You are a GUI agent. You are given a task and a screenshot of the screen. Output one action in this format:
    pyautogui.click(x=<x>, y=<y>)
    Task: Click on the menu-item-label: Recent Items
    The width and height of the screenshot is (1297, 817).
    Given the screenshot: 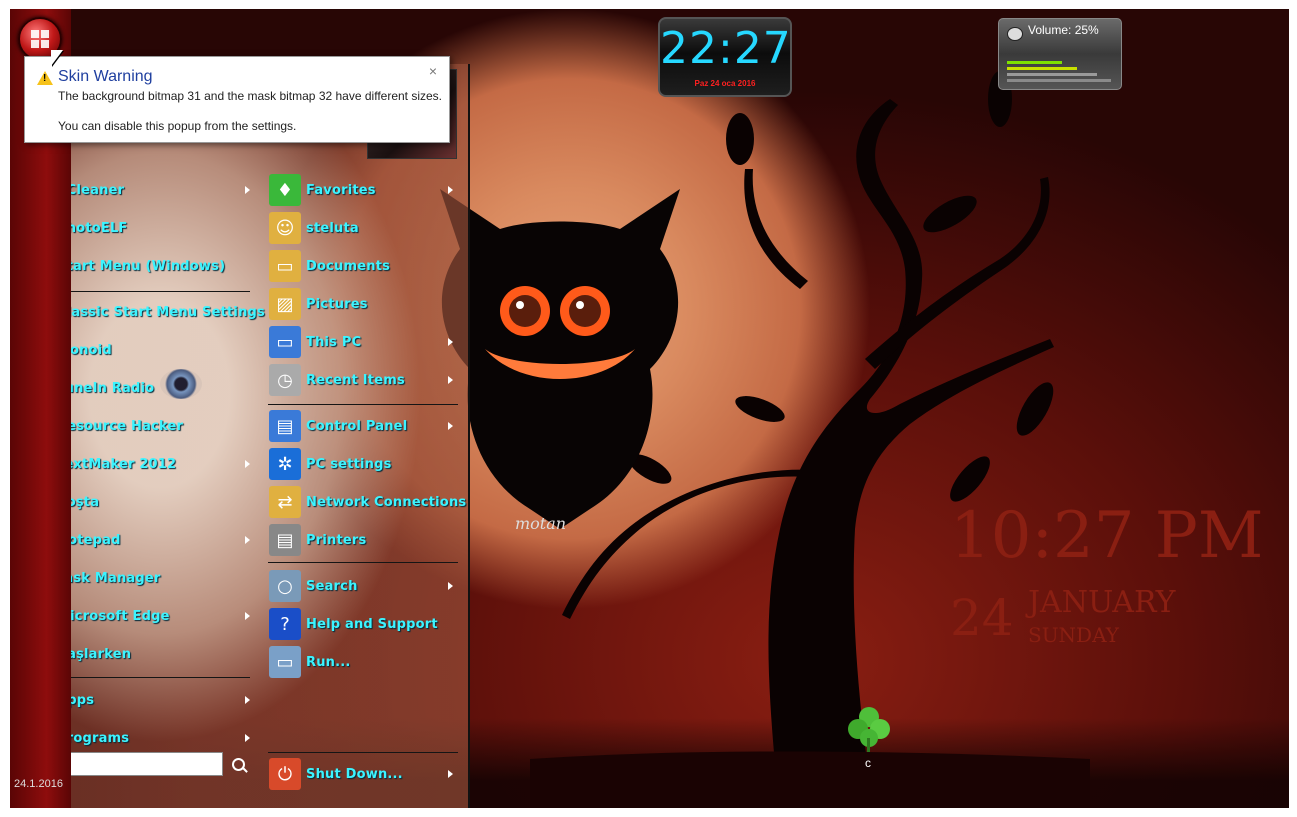 What is the action you would take?
    pyautogui.click(x=355, y=380)
    